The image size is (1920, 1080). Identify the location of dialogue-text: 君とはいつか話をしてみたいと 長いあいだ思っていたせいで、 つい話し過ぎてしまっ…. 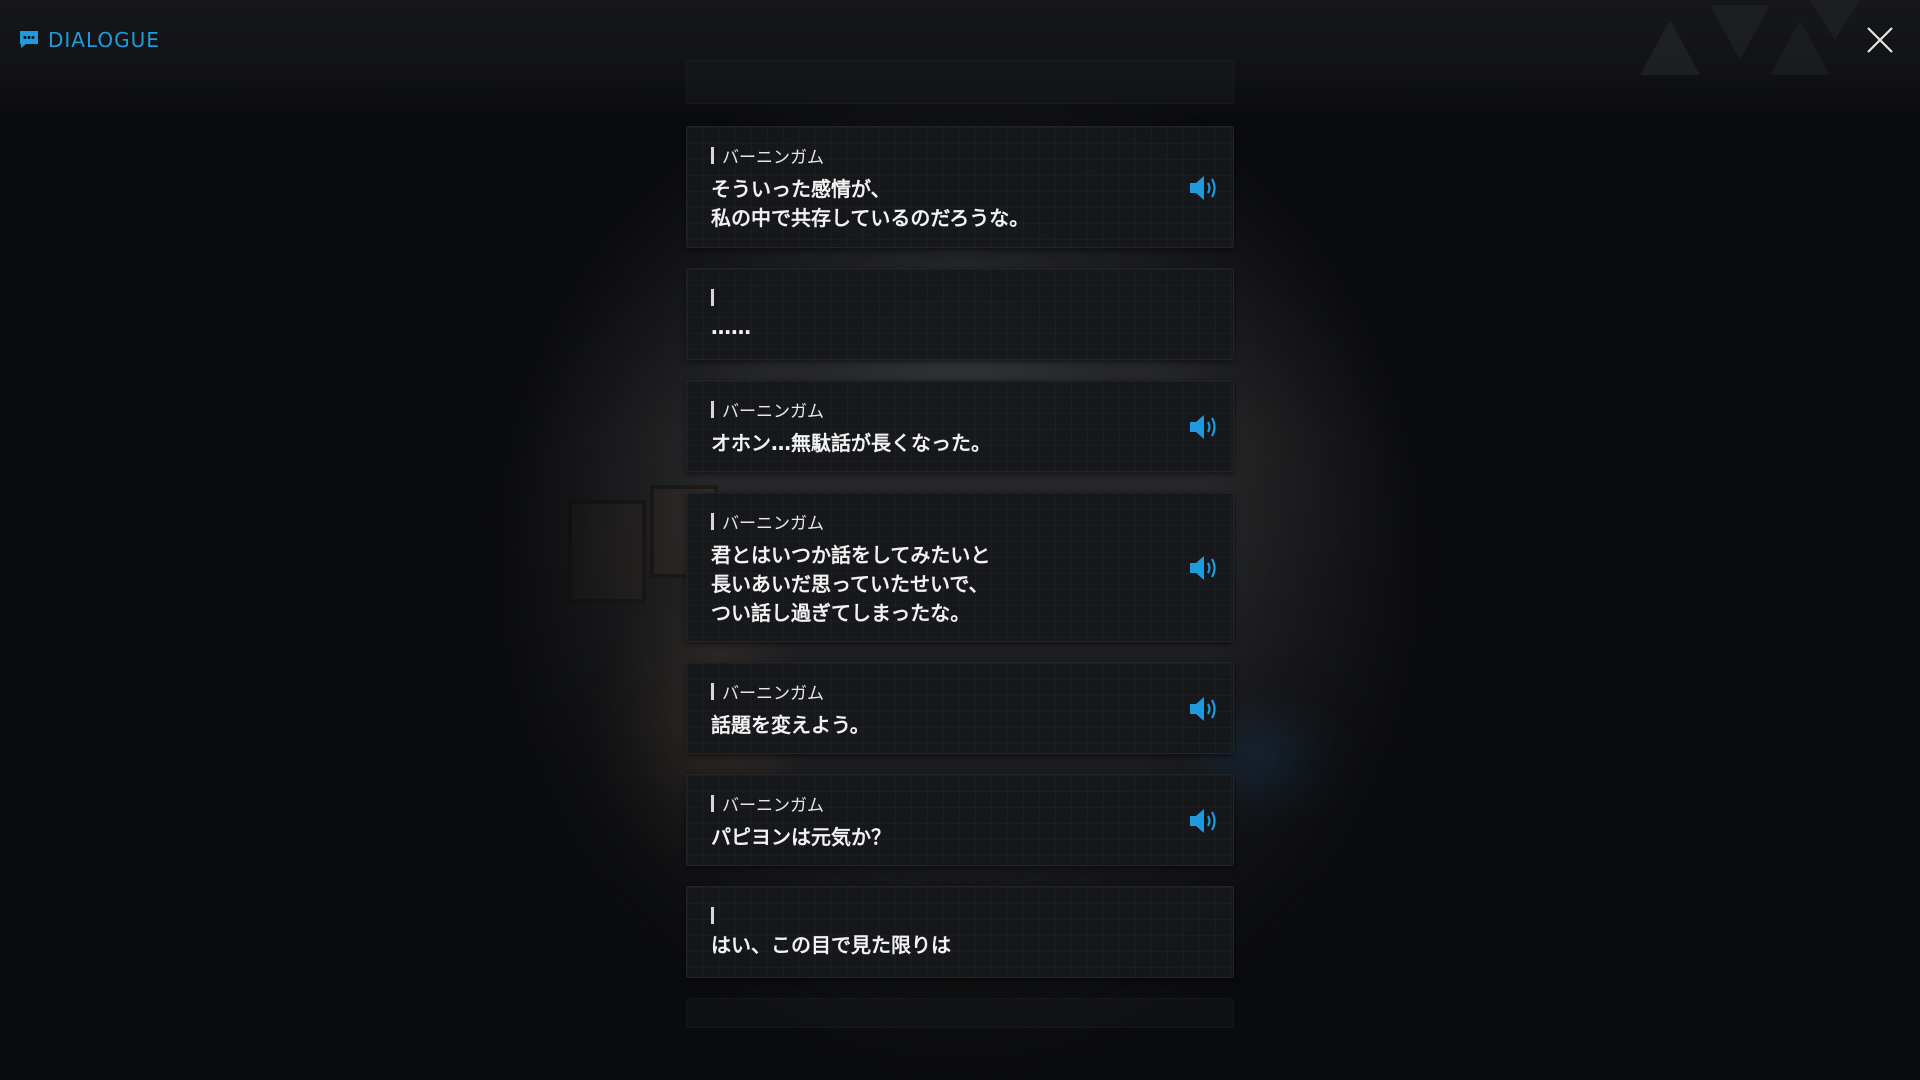
(851, 584).